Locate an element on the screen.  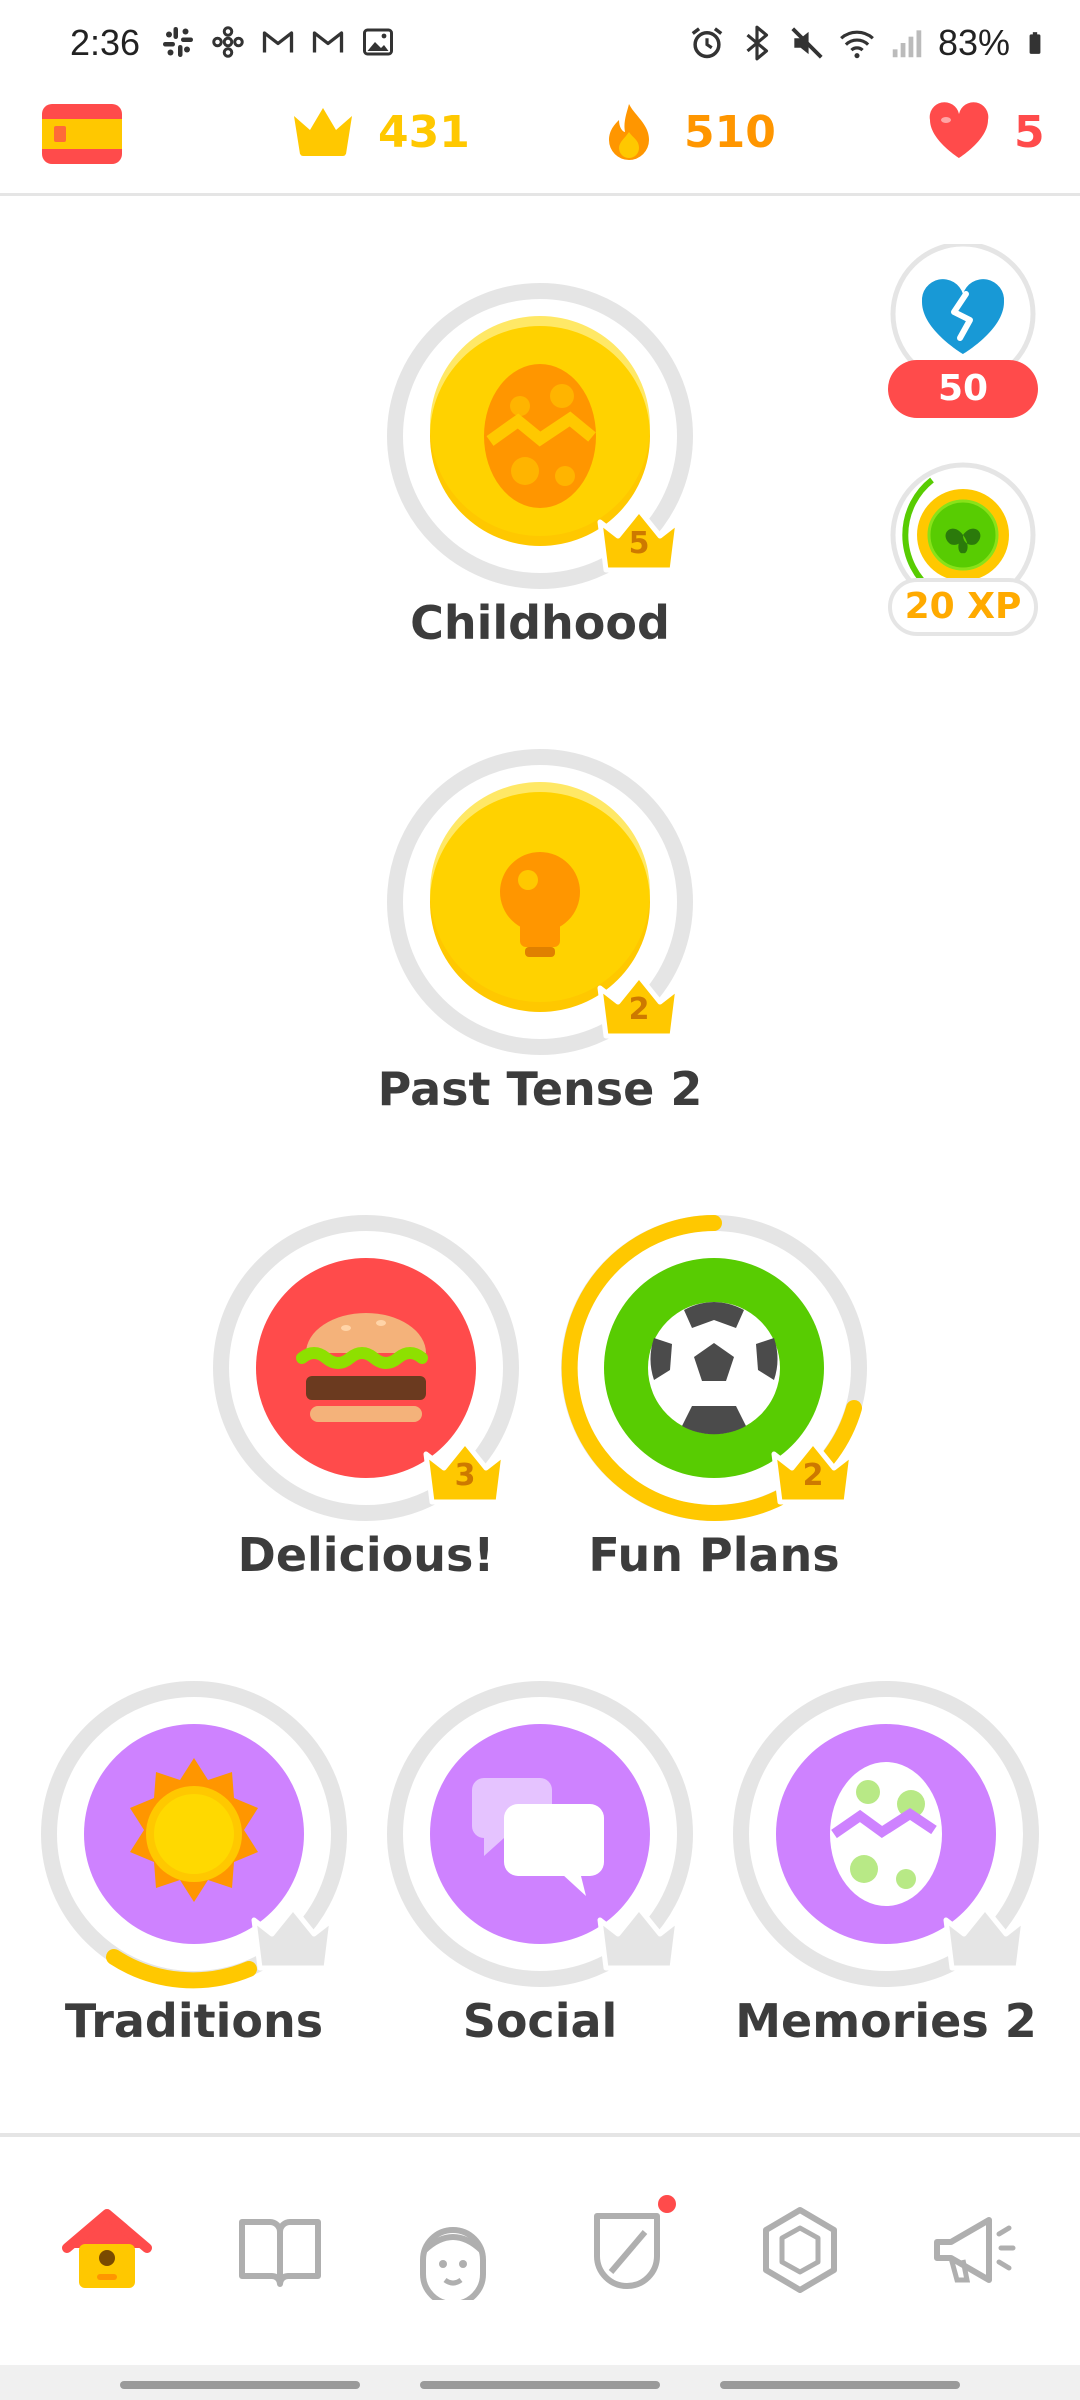
skill-childhood: 5 Childhood is located at coordinates (540, 486).